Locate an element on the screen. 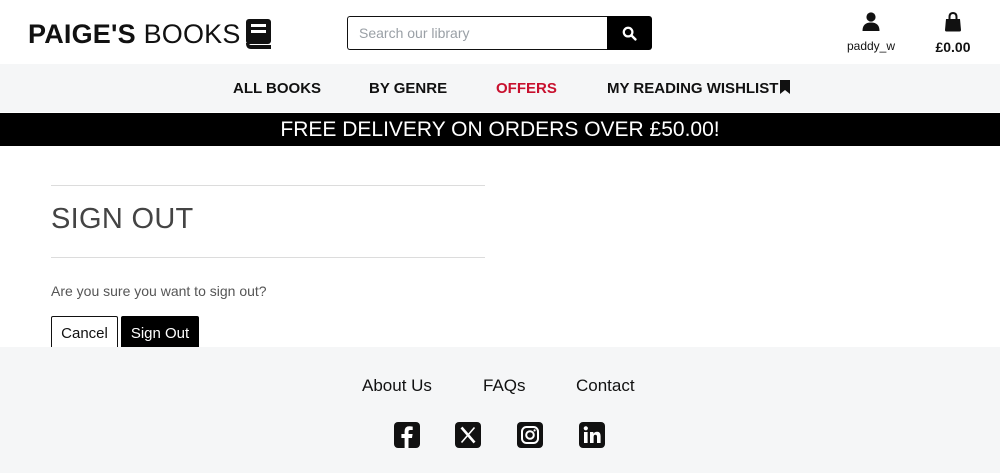 The image size is (1000, 473). signout-confirmation-text: Are you sure you want to sign out? is located at coordinates (159, 291).